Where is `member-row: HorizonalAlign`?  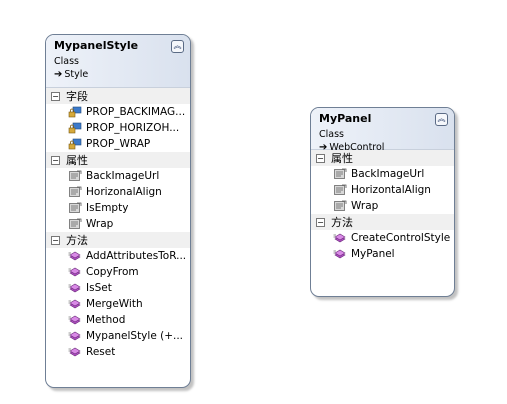 member-row: HorizonalAlign is located at coordinates (118, 192).